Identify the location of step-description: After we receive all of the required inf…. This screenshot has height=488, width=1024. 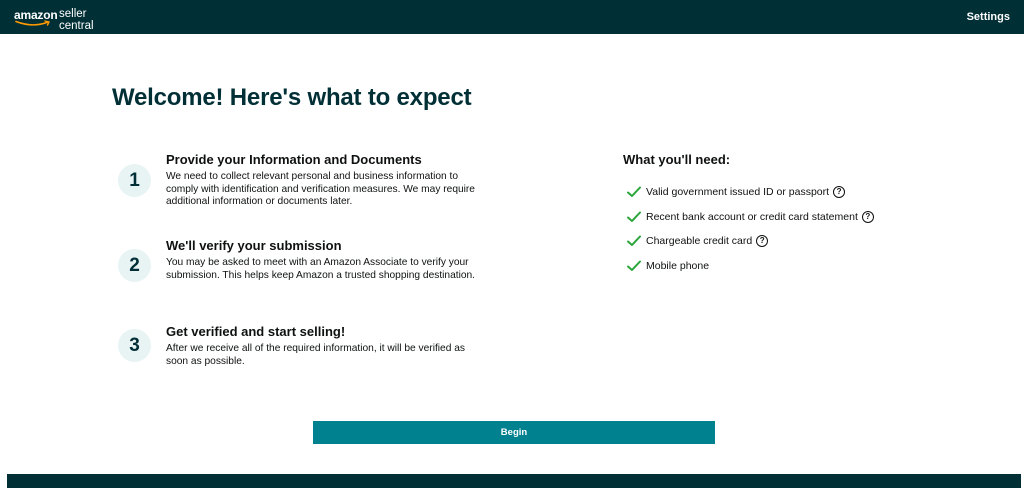
(315, 355).